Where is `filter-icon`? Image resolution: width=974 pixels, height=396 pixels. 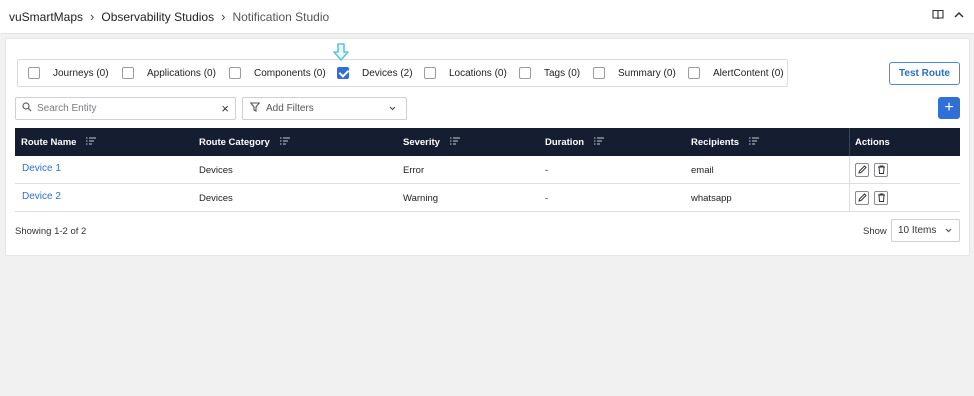 filter-icon is located at coordinates (255, 108).